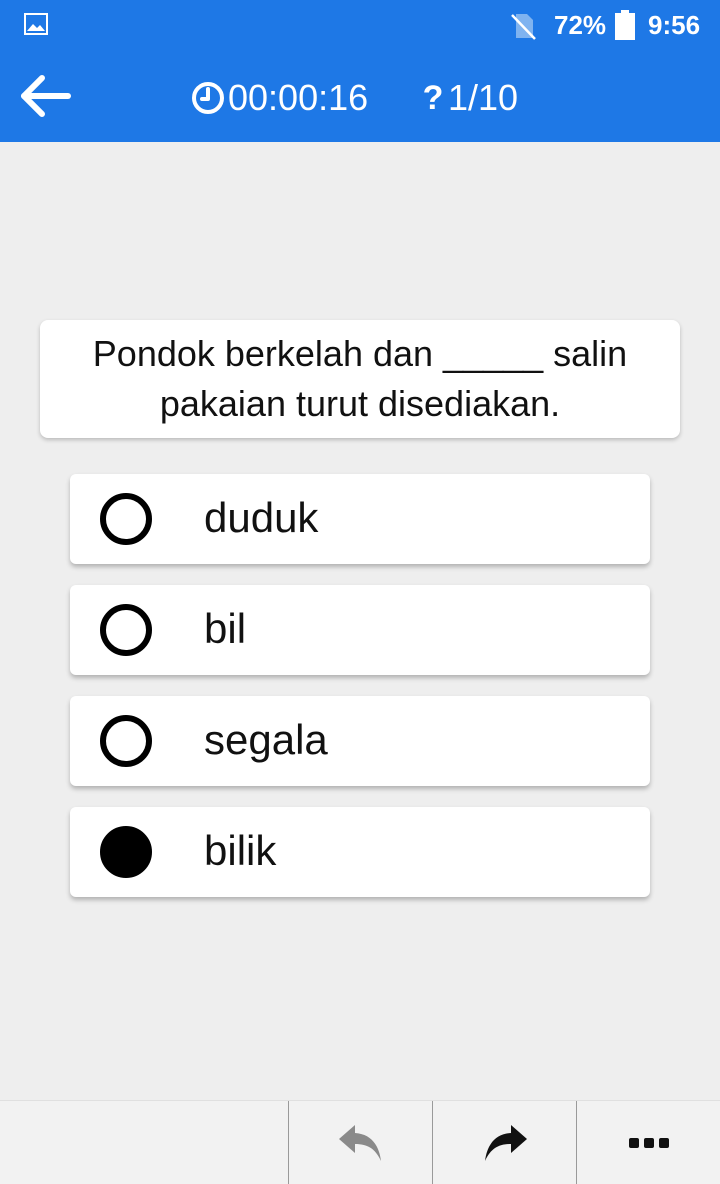 The height and width of the screenshot is (1184, 720). I want to click on option-label: segala, so click(266, 739).